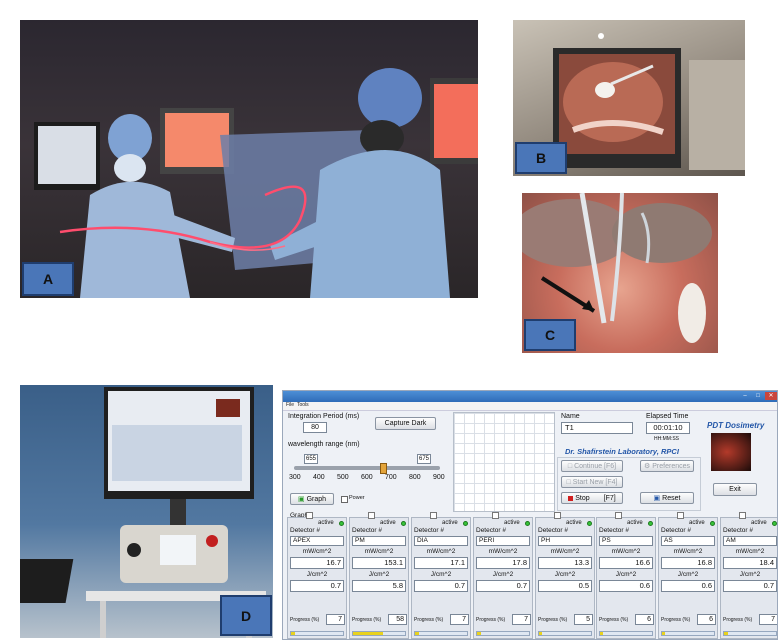 The image size is (778, 640). I want to click on detector-name: PH, so click(565, 541).